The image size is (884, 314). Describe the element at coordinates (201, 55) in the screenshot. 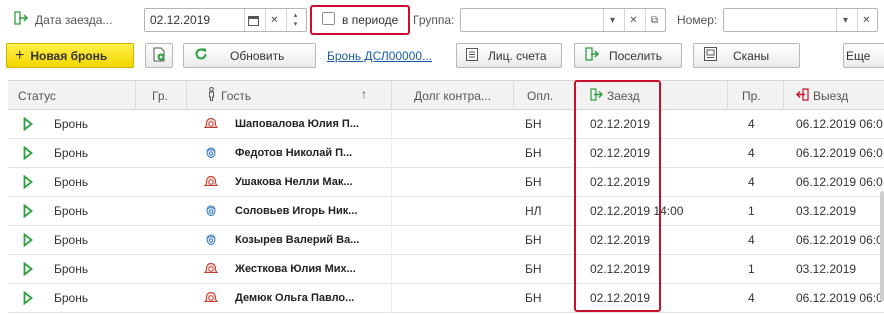

I see `refresh-icon` at that location.